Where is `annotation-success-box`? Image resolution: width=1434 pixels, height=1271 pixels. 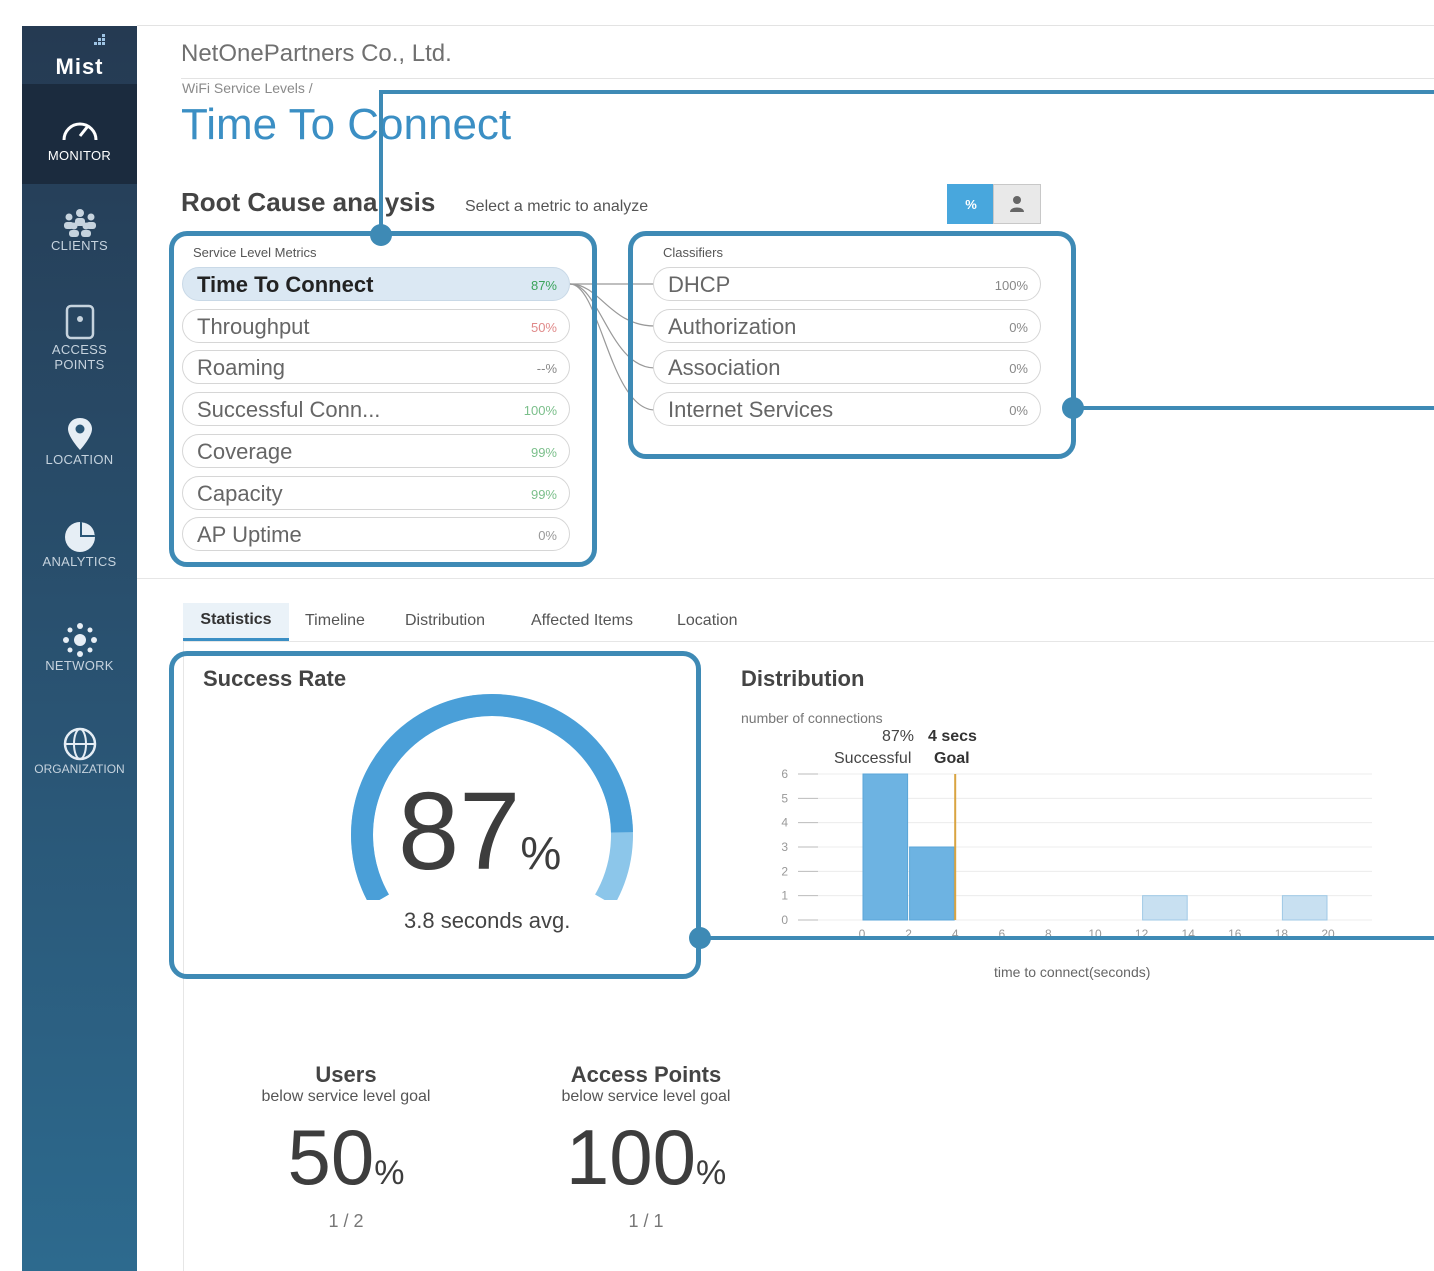
annotation-success-box is located at coordinates (435, 815).